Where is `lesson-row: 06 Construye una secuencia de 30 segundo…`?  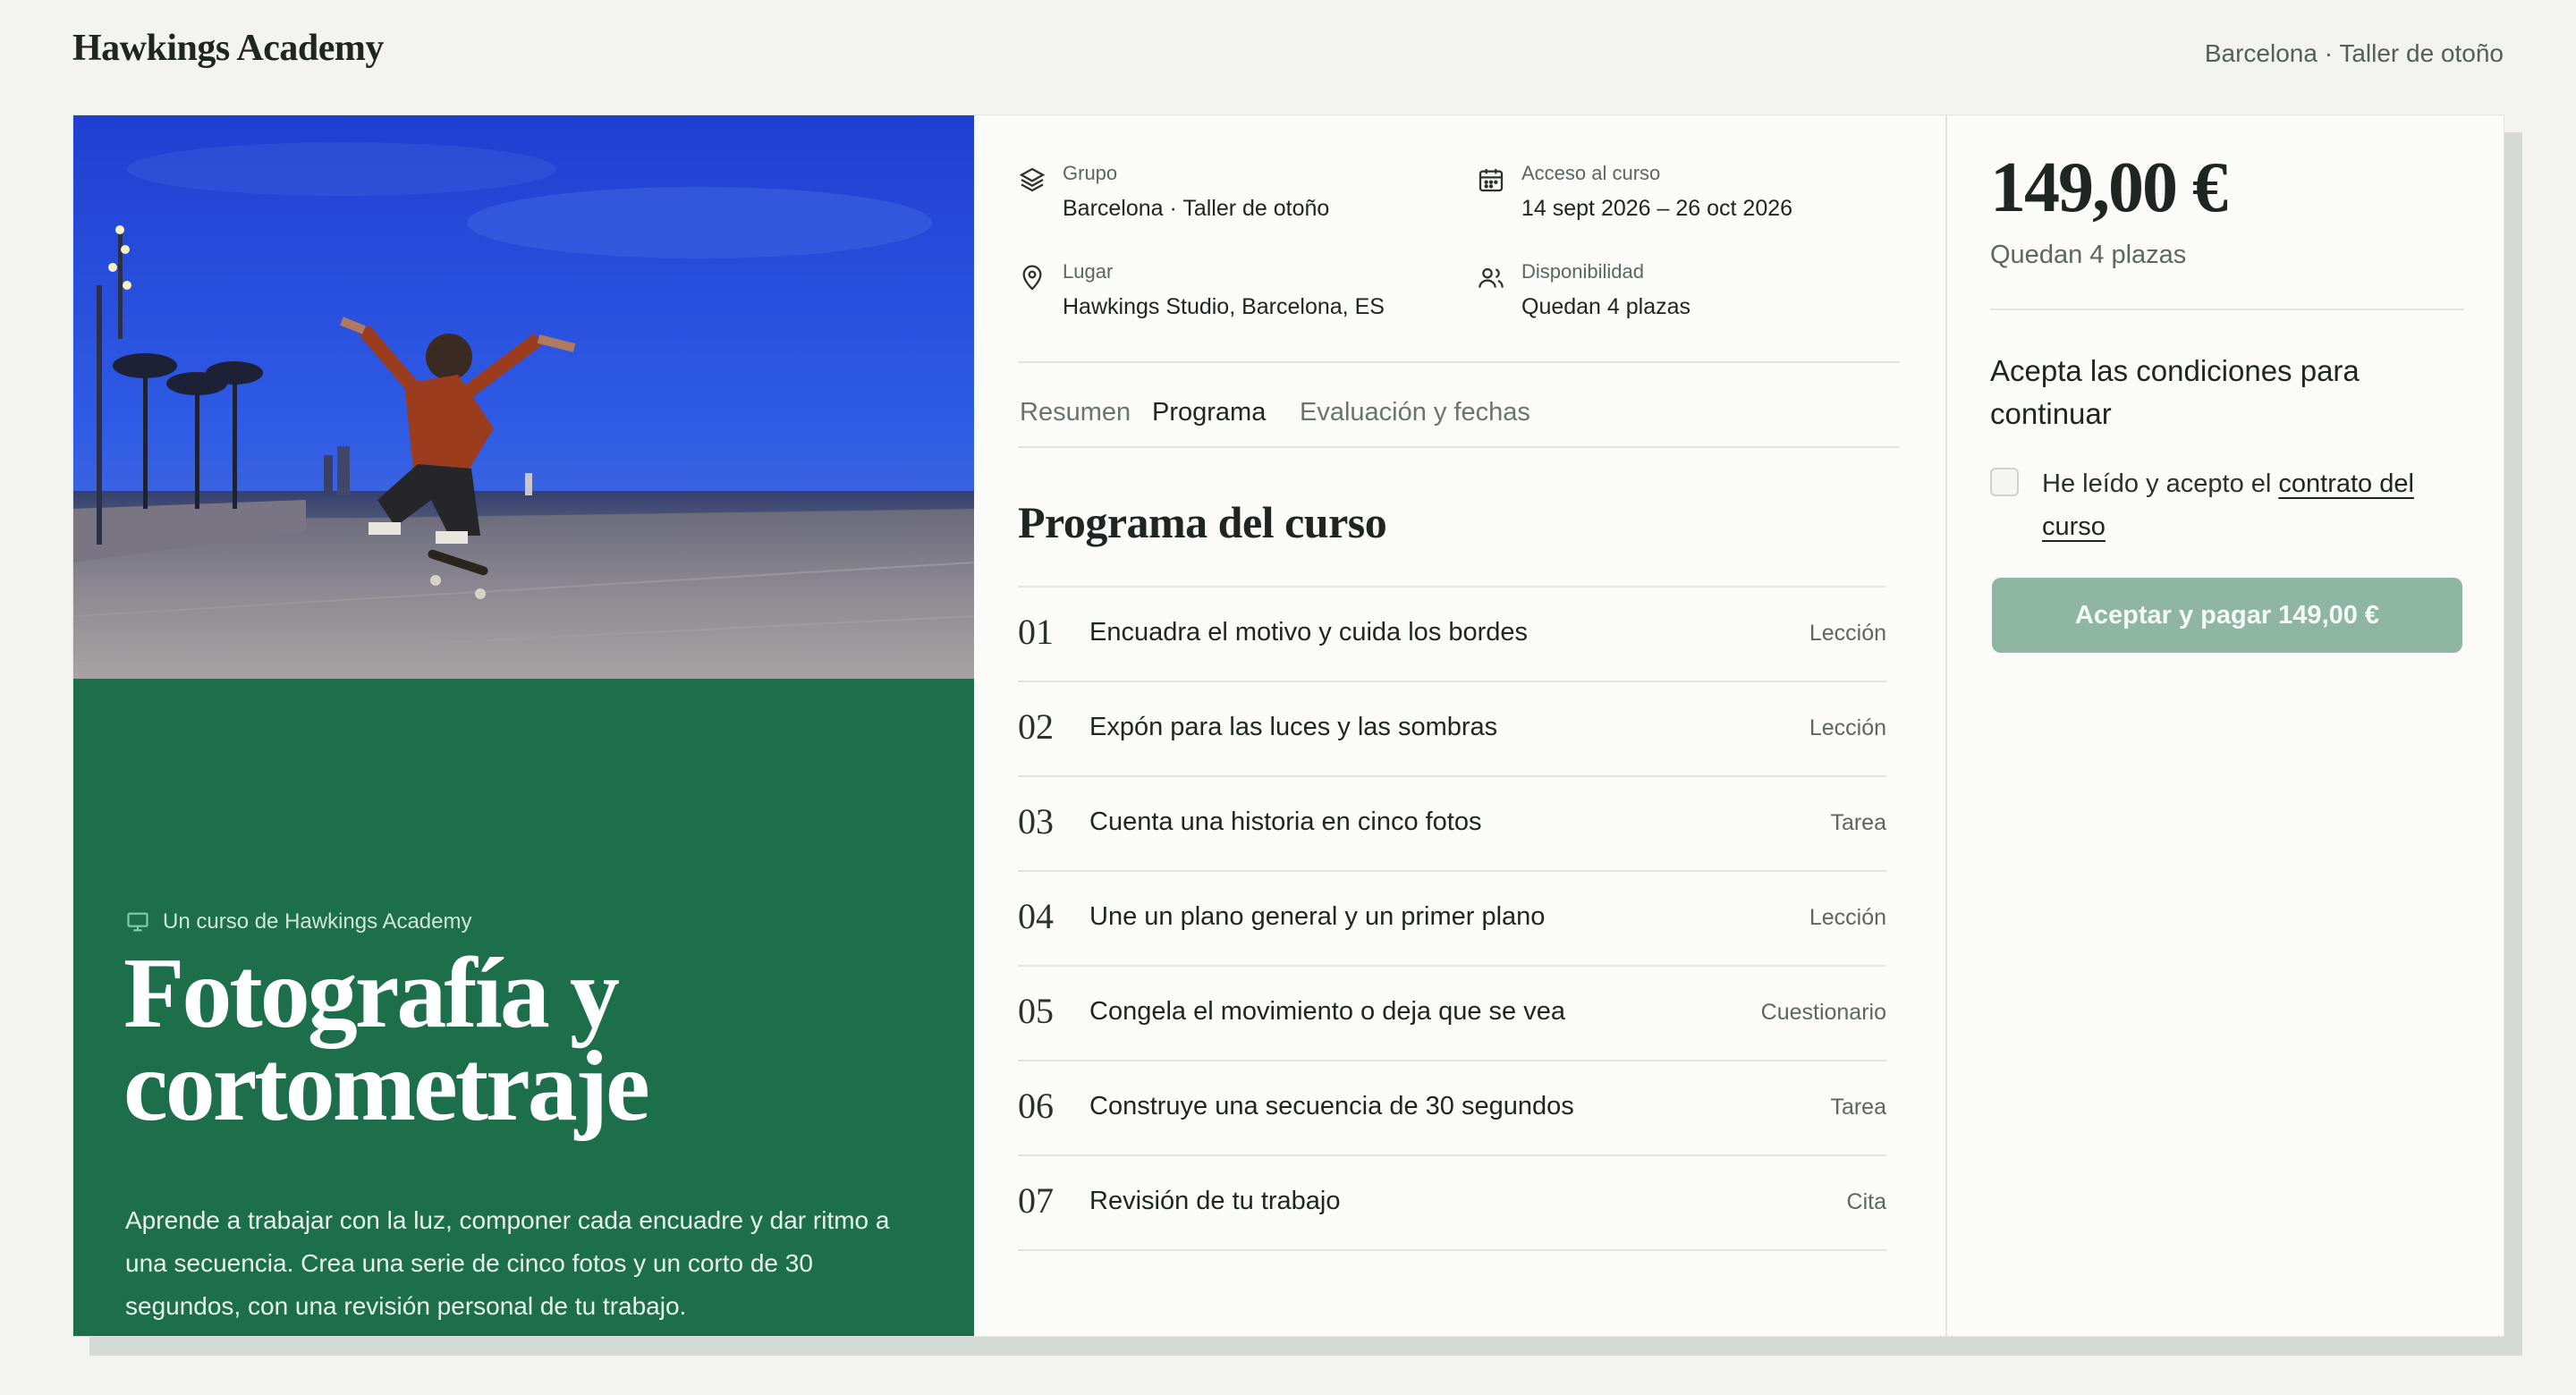 lesson-row: 06 Construye una secuencia de 30 segundo… is located at coordinates (1452, 1108).